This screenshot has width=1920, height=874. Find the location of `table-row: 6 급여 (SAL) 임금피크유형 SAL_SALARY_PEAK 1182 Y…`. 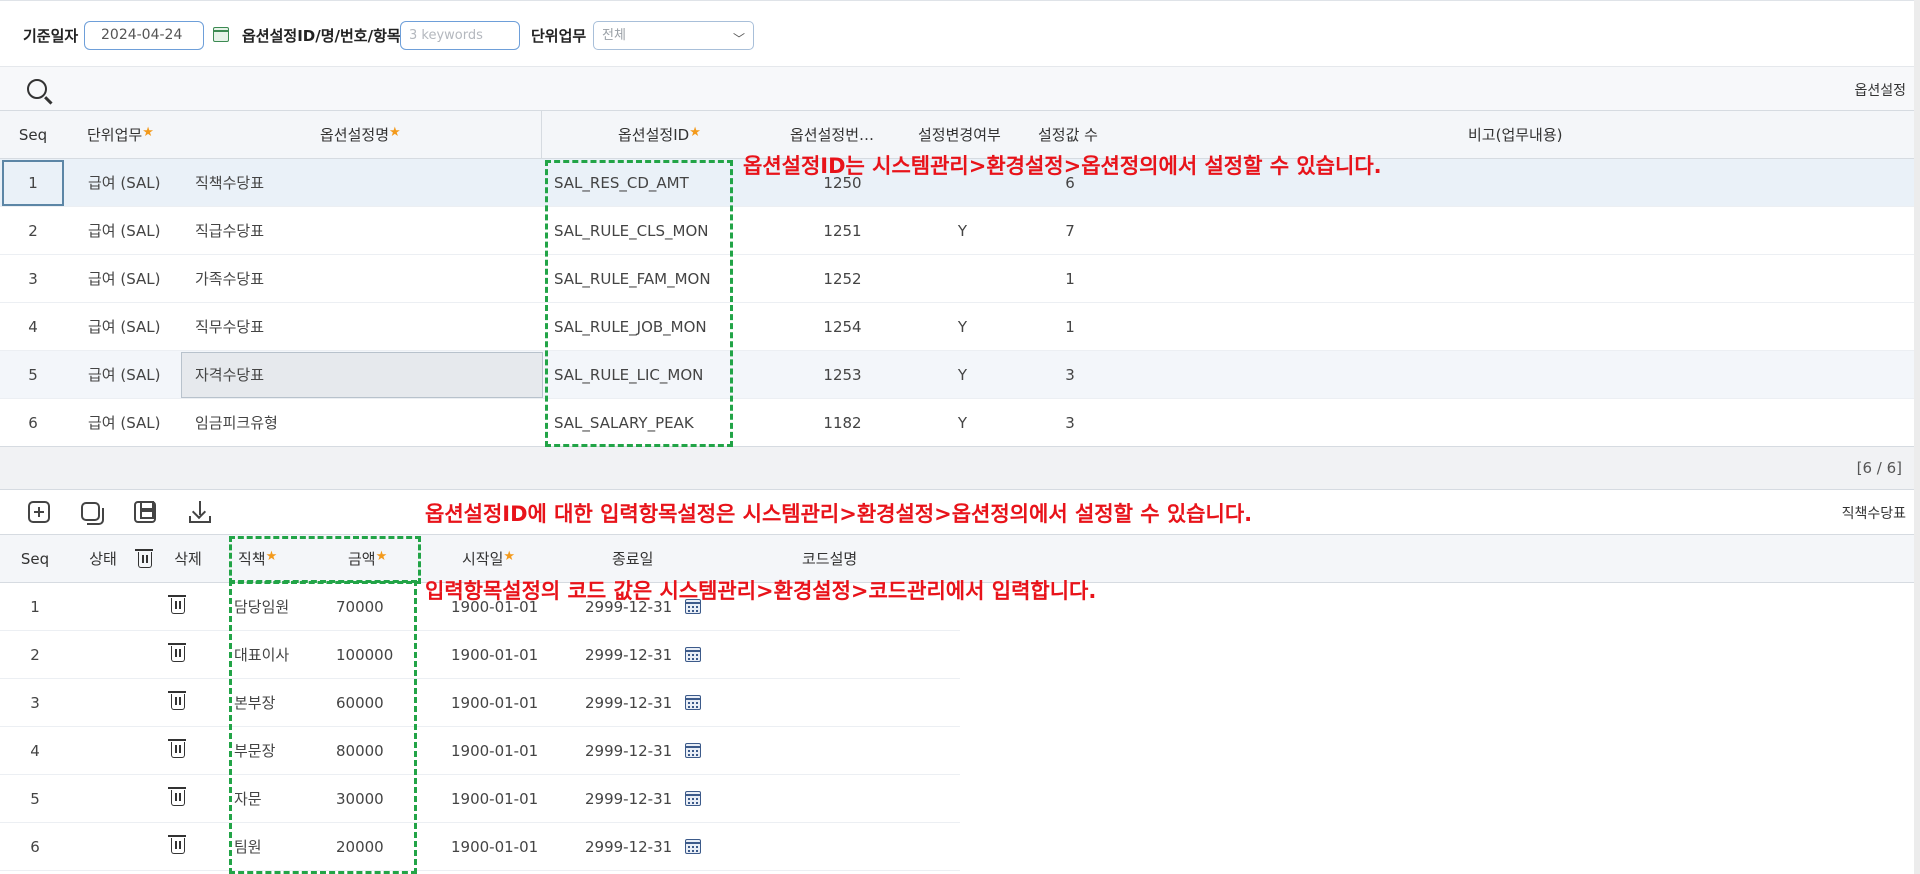

table-row: 6 급여 (SAL) 임금피크유형 SAL_SALARY_PEAK 1182 Y… is located at coordinates (960, 423).